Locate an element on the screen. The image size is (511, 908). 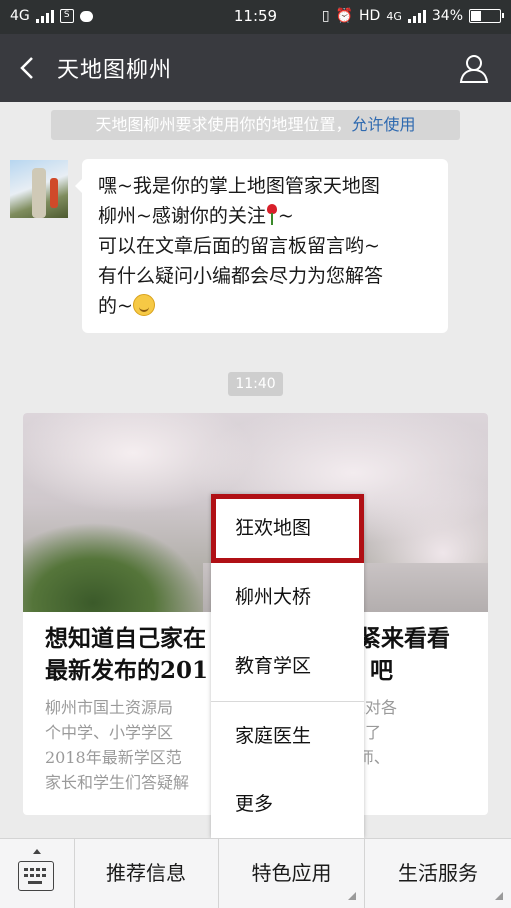
menu-item-family-doctor: 家庭医生 is located at coordinates (287, 736).